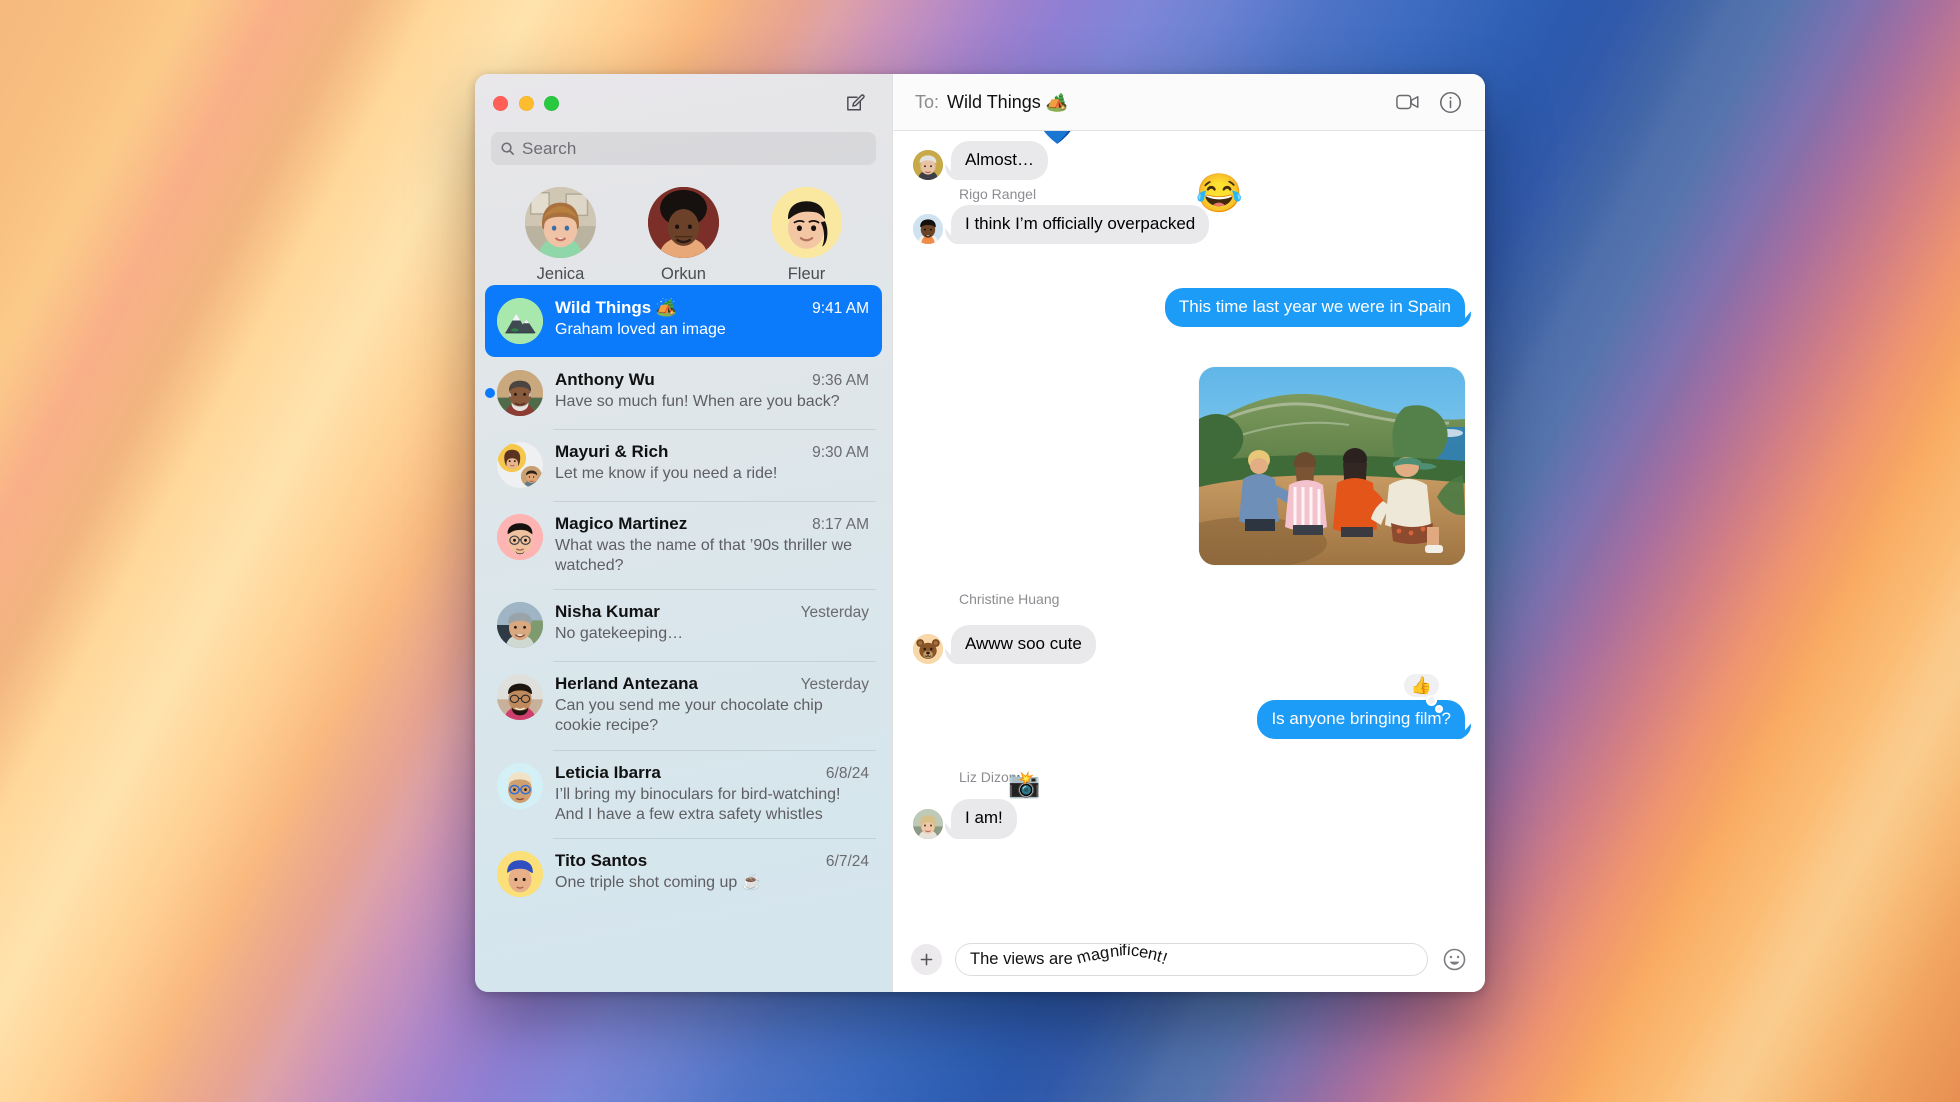  I want to click on video-camera-icon, so click(1408, 102).